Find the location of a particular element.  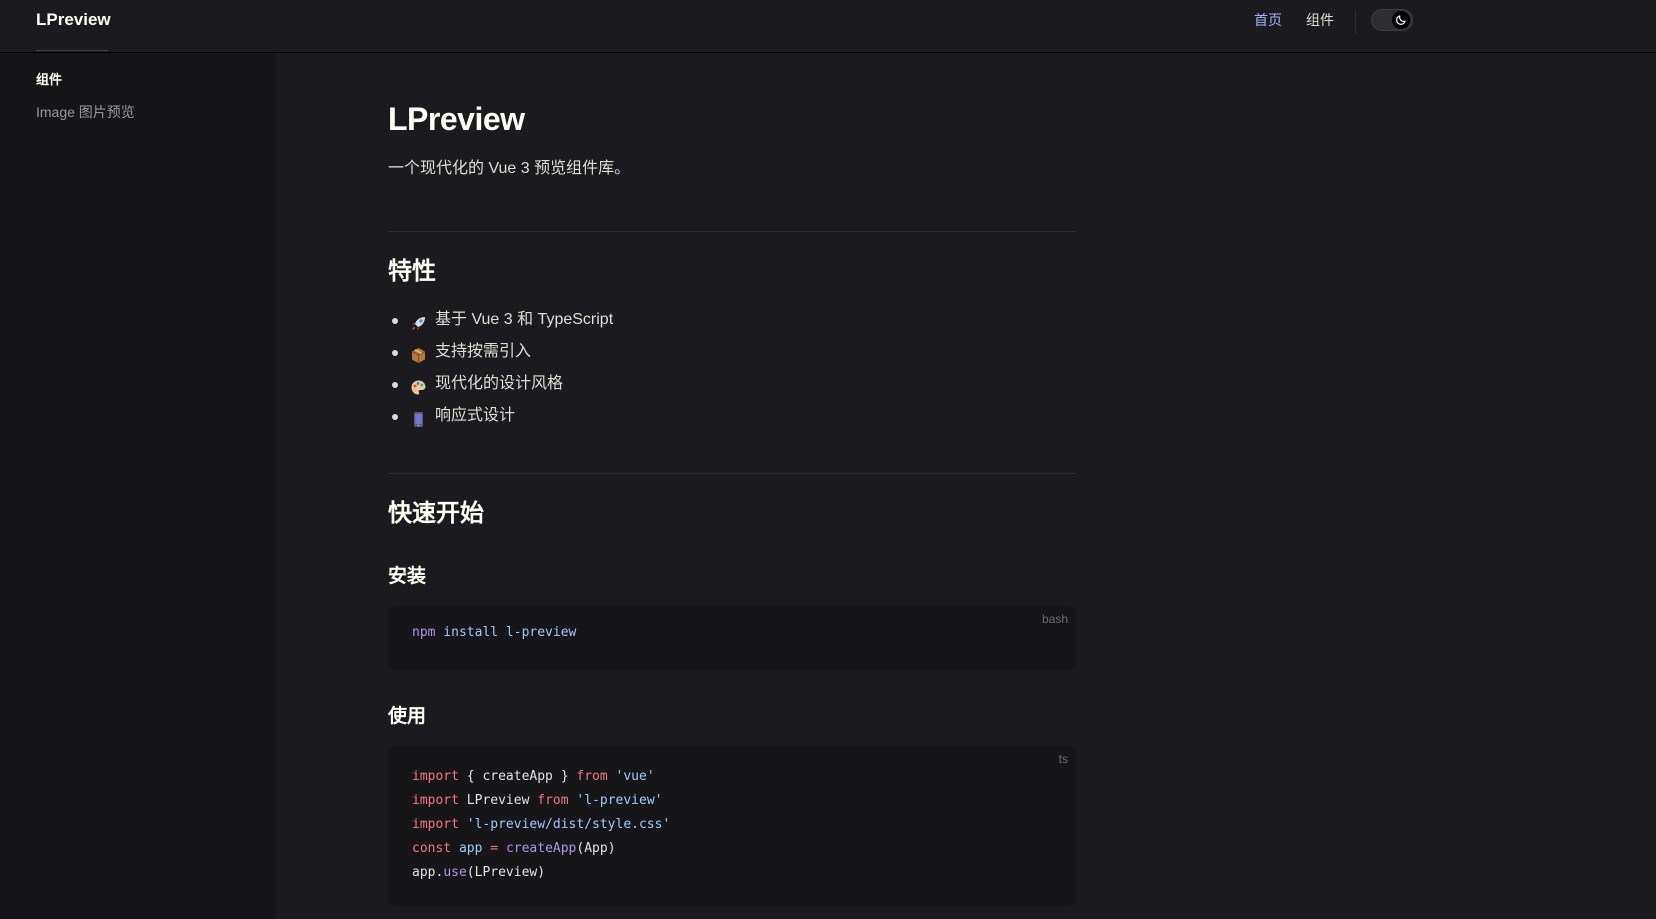

mobile-phone-icon is located at coordinates (418, 417).